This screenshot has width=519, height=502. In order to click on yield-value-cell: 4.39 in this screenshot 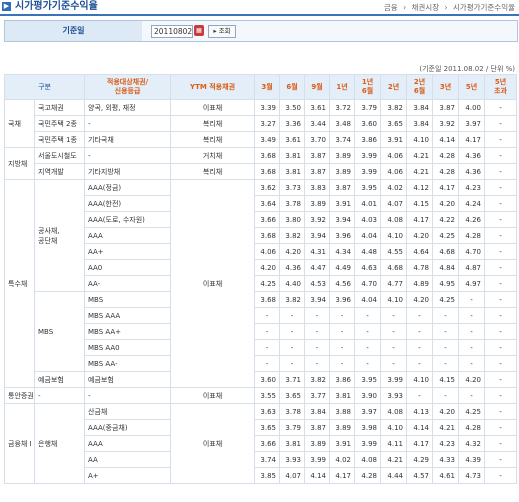, I will do `click(472, 459)`.